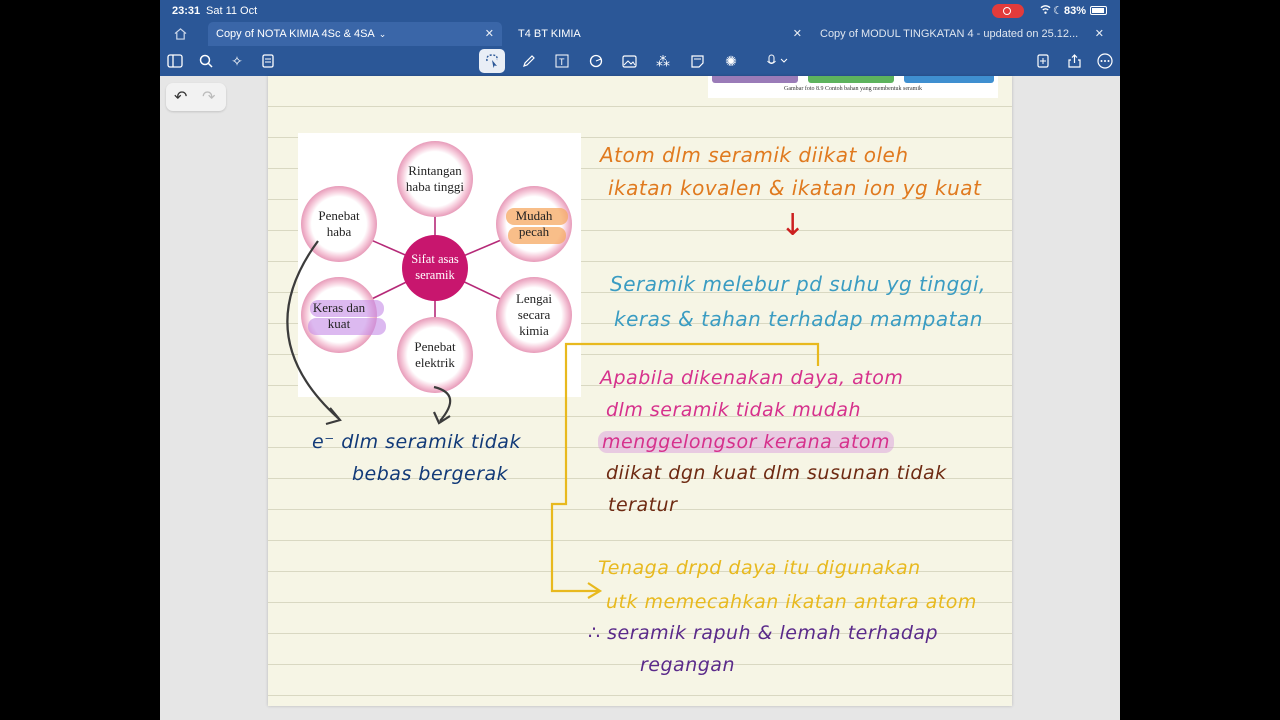  What do you see at coordinates (206, 61) in the screenshot?
I see `search-icon` at bounding box center [206, 61].